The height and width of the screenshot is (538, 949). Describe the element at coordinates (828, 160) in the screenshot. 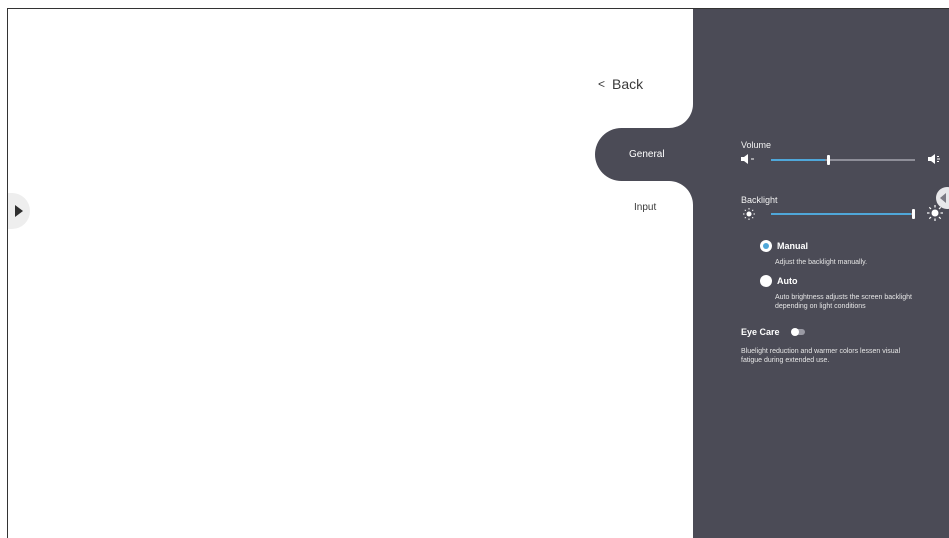

I see `volume-slider-thumb` at that location.